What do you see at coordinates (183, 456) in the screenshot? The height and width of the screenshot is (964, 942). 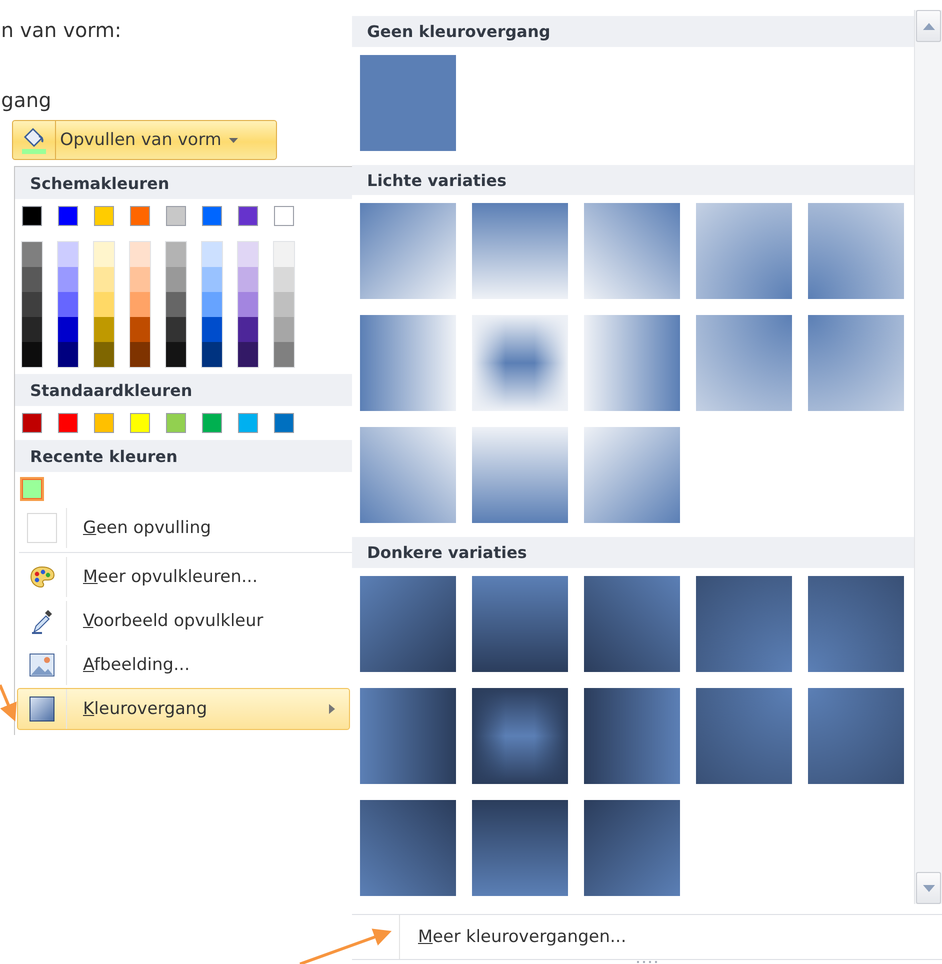 I see `section-heading: Recente kleuren` at bounding box center [183, 456].